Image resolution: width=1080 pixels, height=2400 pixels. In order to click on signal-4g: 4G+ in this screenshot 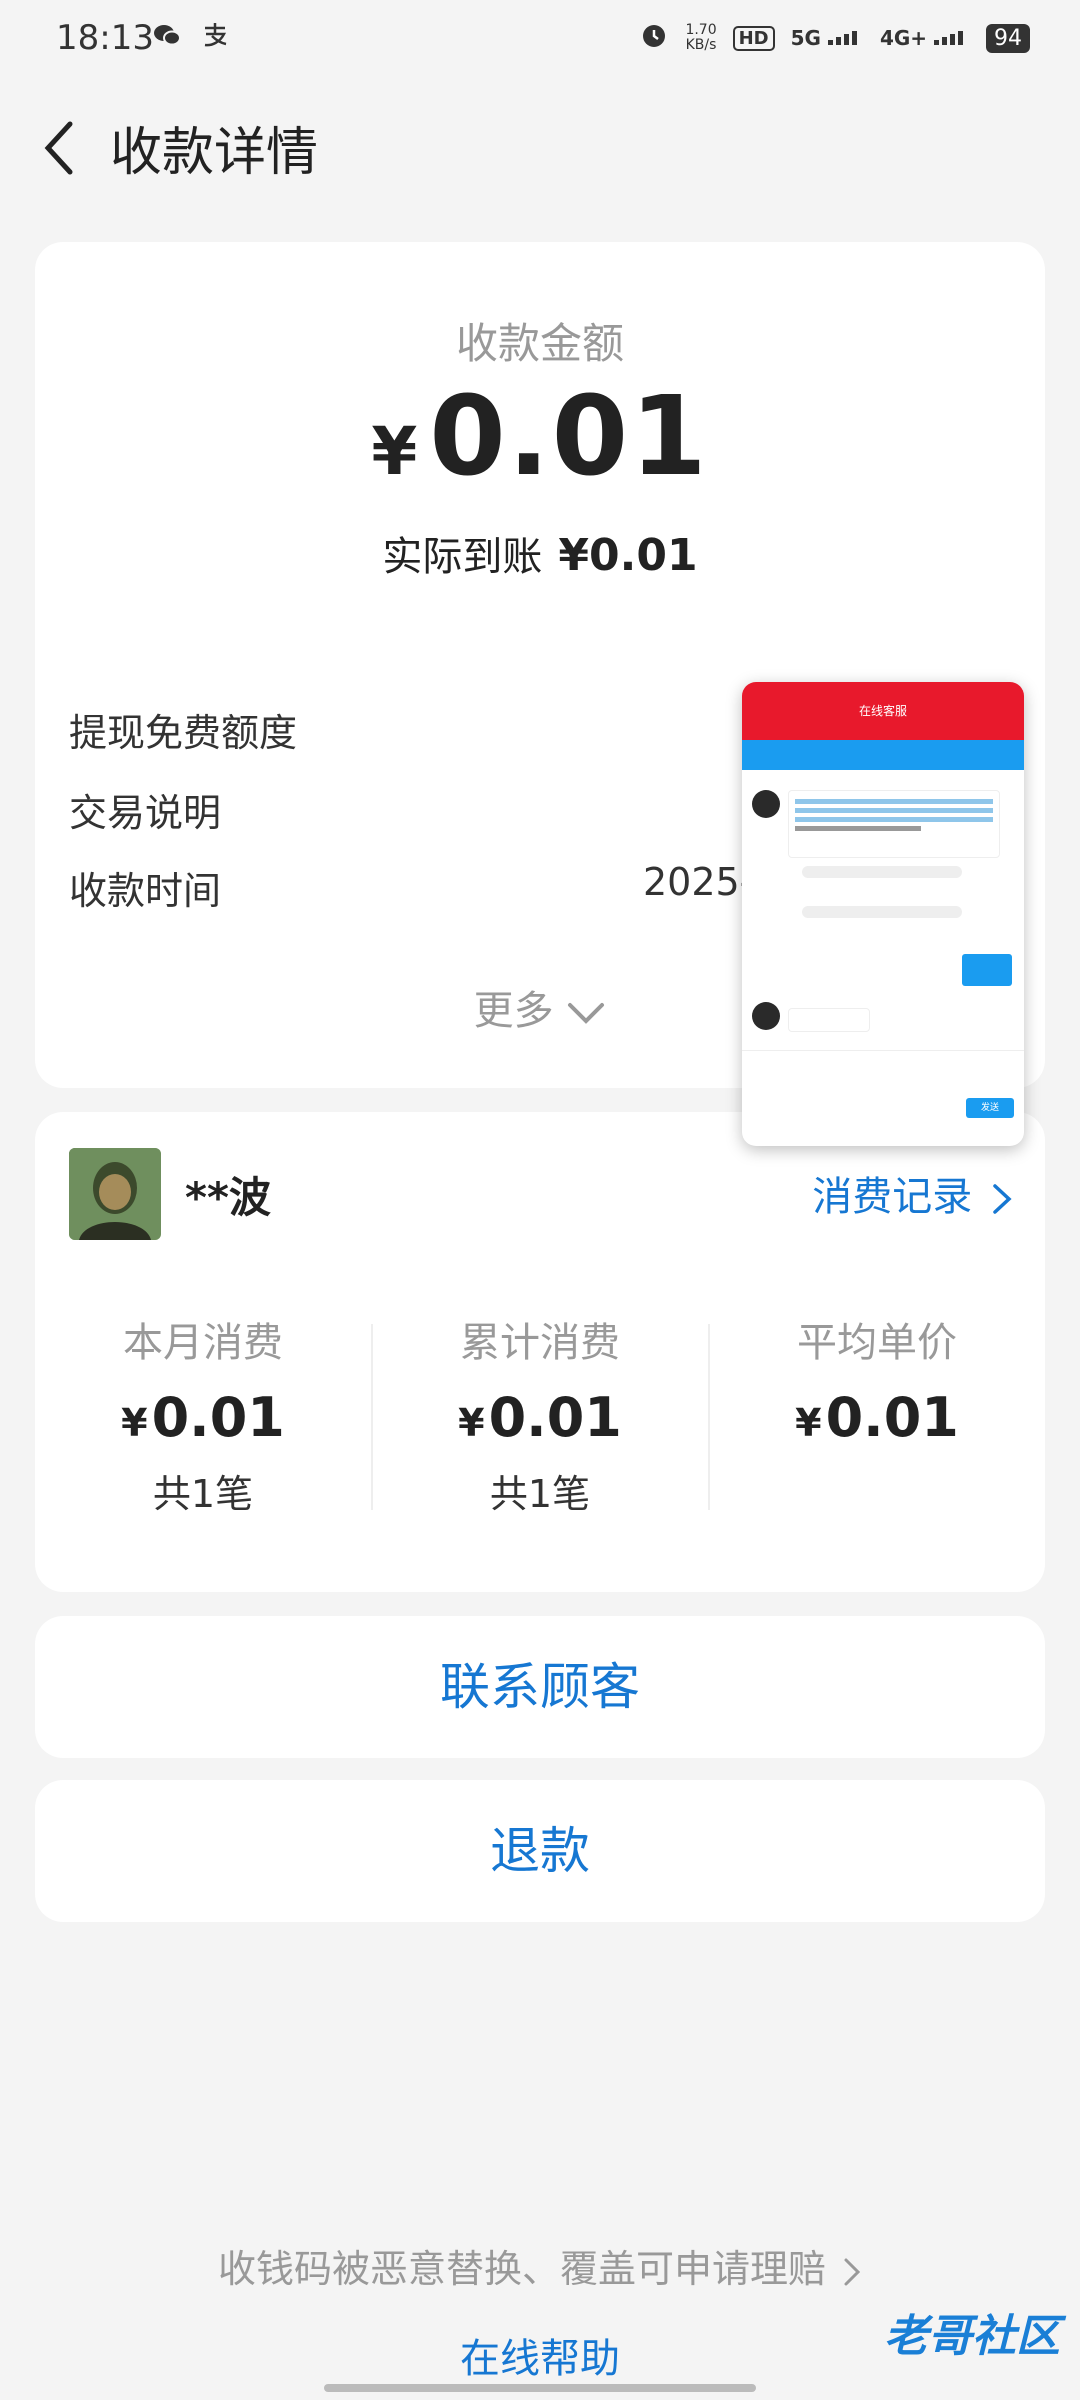, I will do `click(925, 38)`.